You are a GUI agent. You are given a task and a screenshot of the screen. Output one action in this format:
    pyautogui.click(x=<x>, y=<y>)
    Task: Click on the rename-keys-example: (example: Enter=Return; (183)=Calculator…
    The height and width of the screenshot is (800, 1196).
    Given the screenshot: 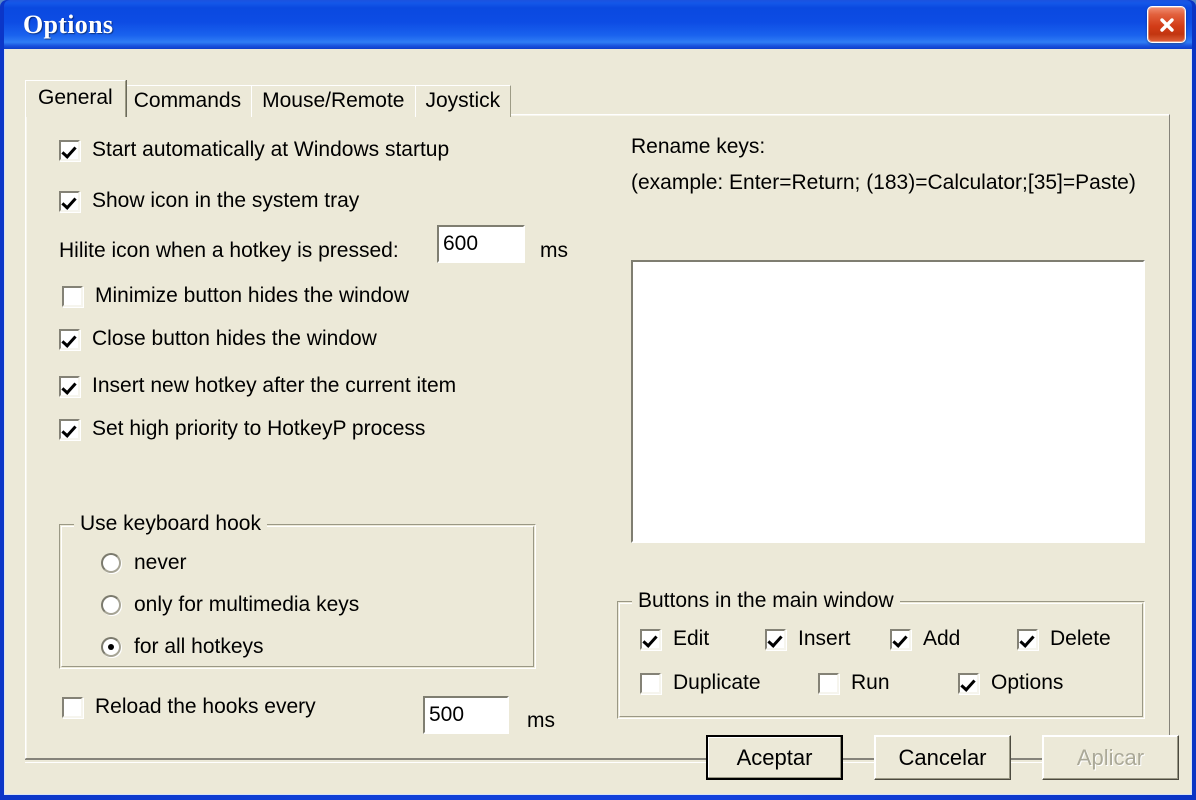 What is the action you would take?
    pyautogui.click(x=883, y=182)
    